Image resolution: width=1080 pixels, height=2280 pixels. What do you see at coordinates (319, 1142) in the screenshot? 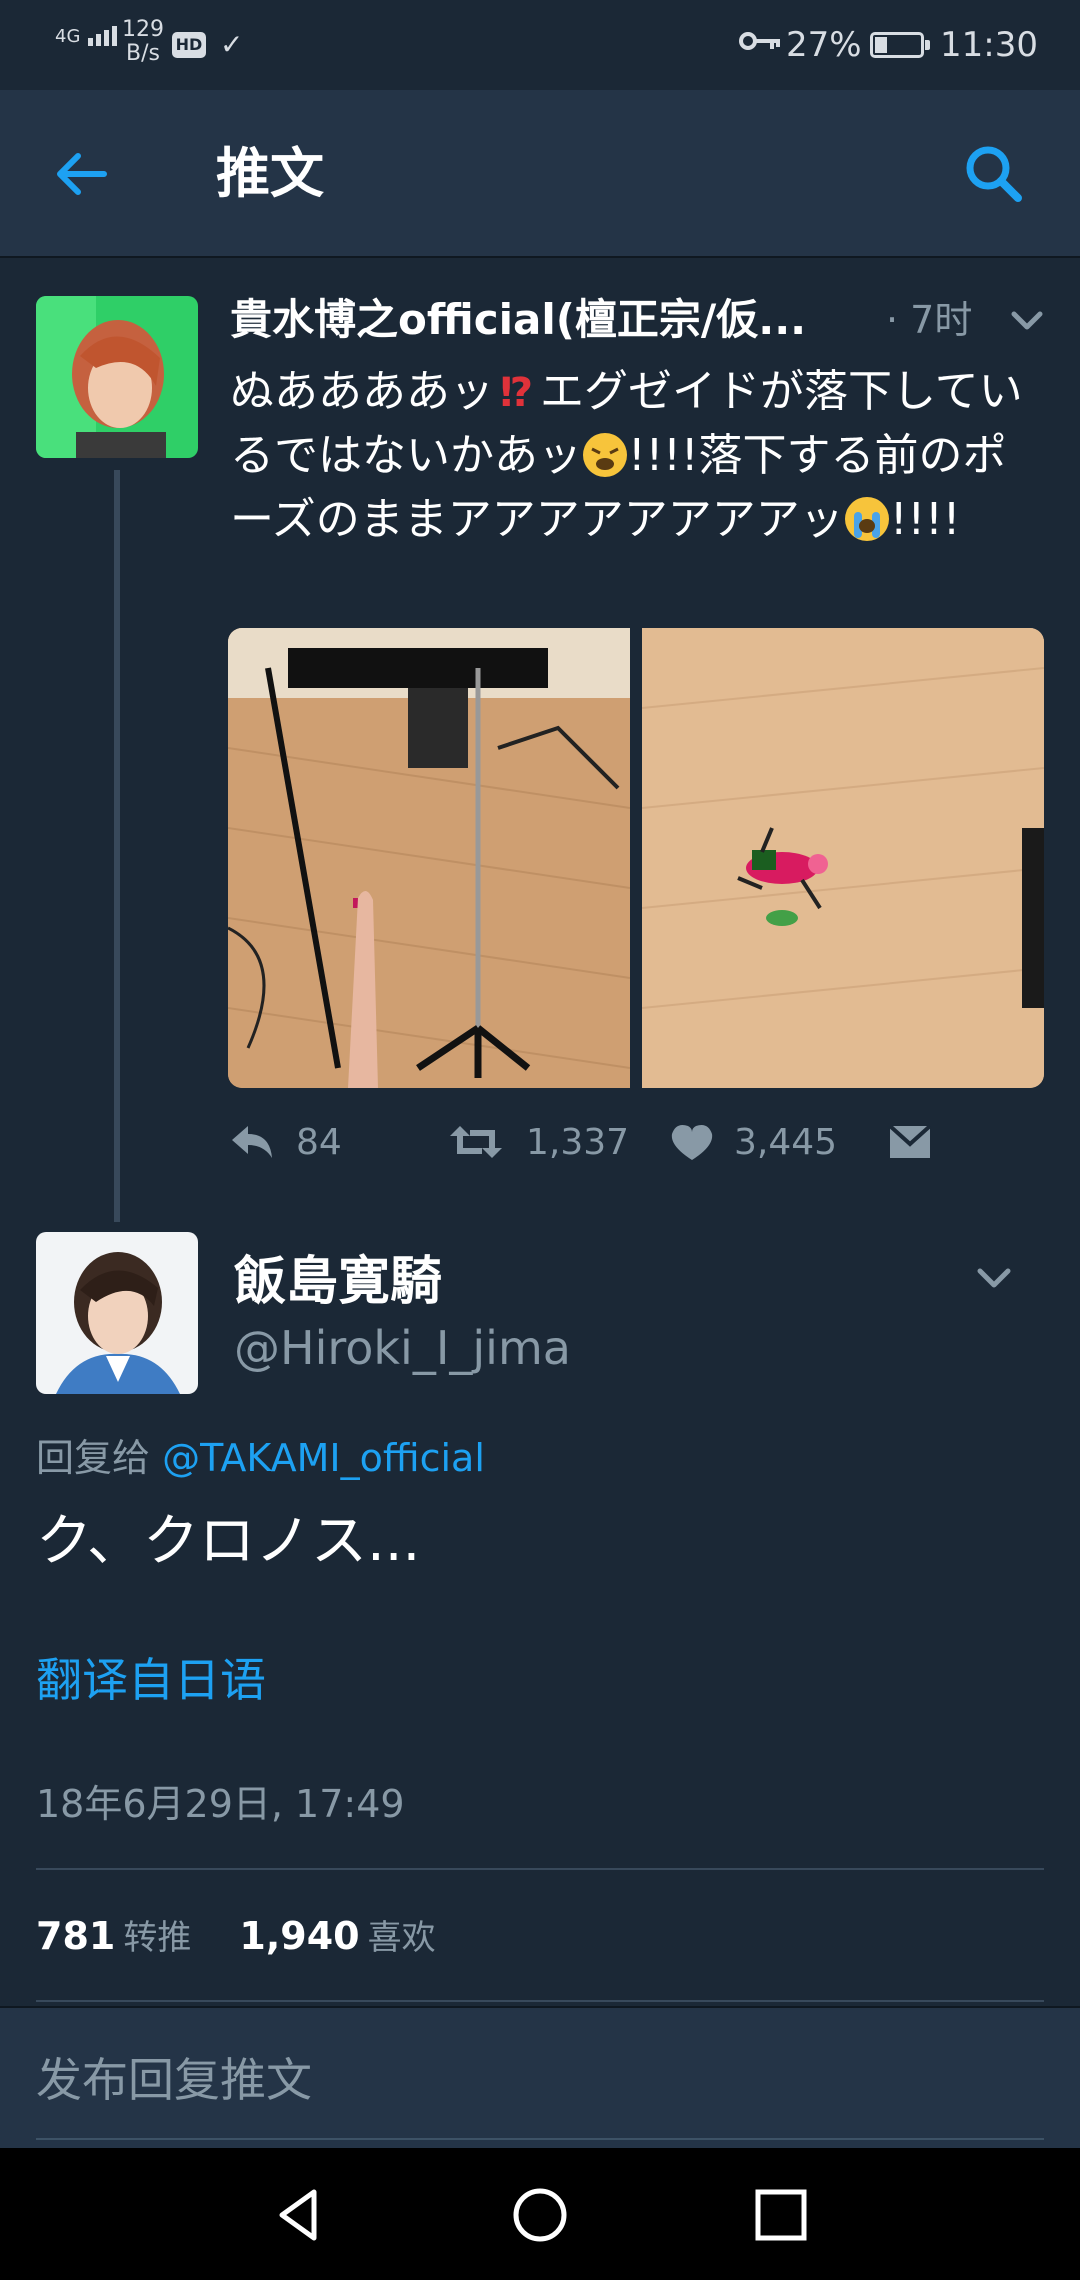
I see `reply-count: 84` at bounding box center [319, 1142].